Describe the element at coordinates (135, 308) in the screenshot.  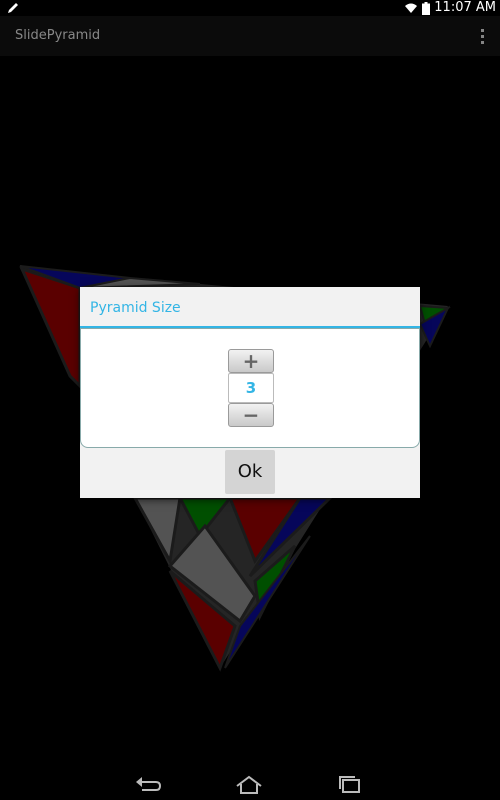
I see `dialog-title: Pyramid Size` at that location.